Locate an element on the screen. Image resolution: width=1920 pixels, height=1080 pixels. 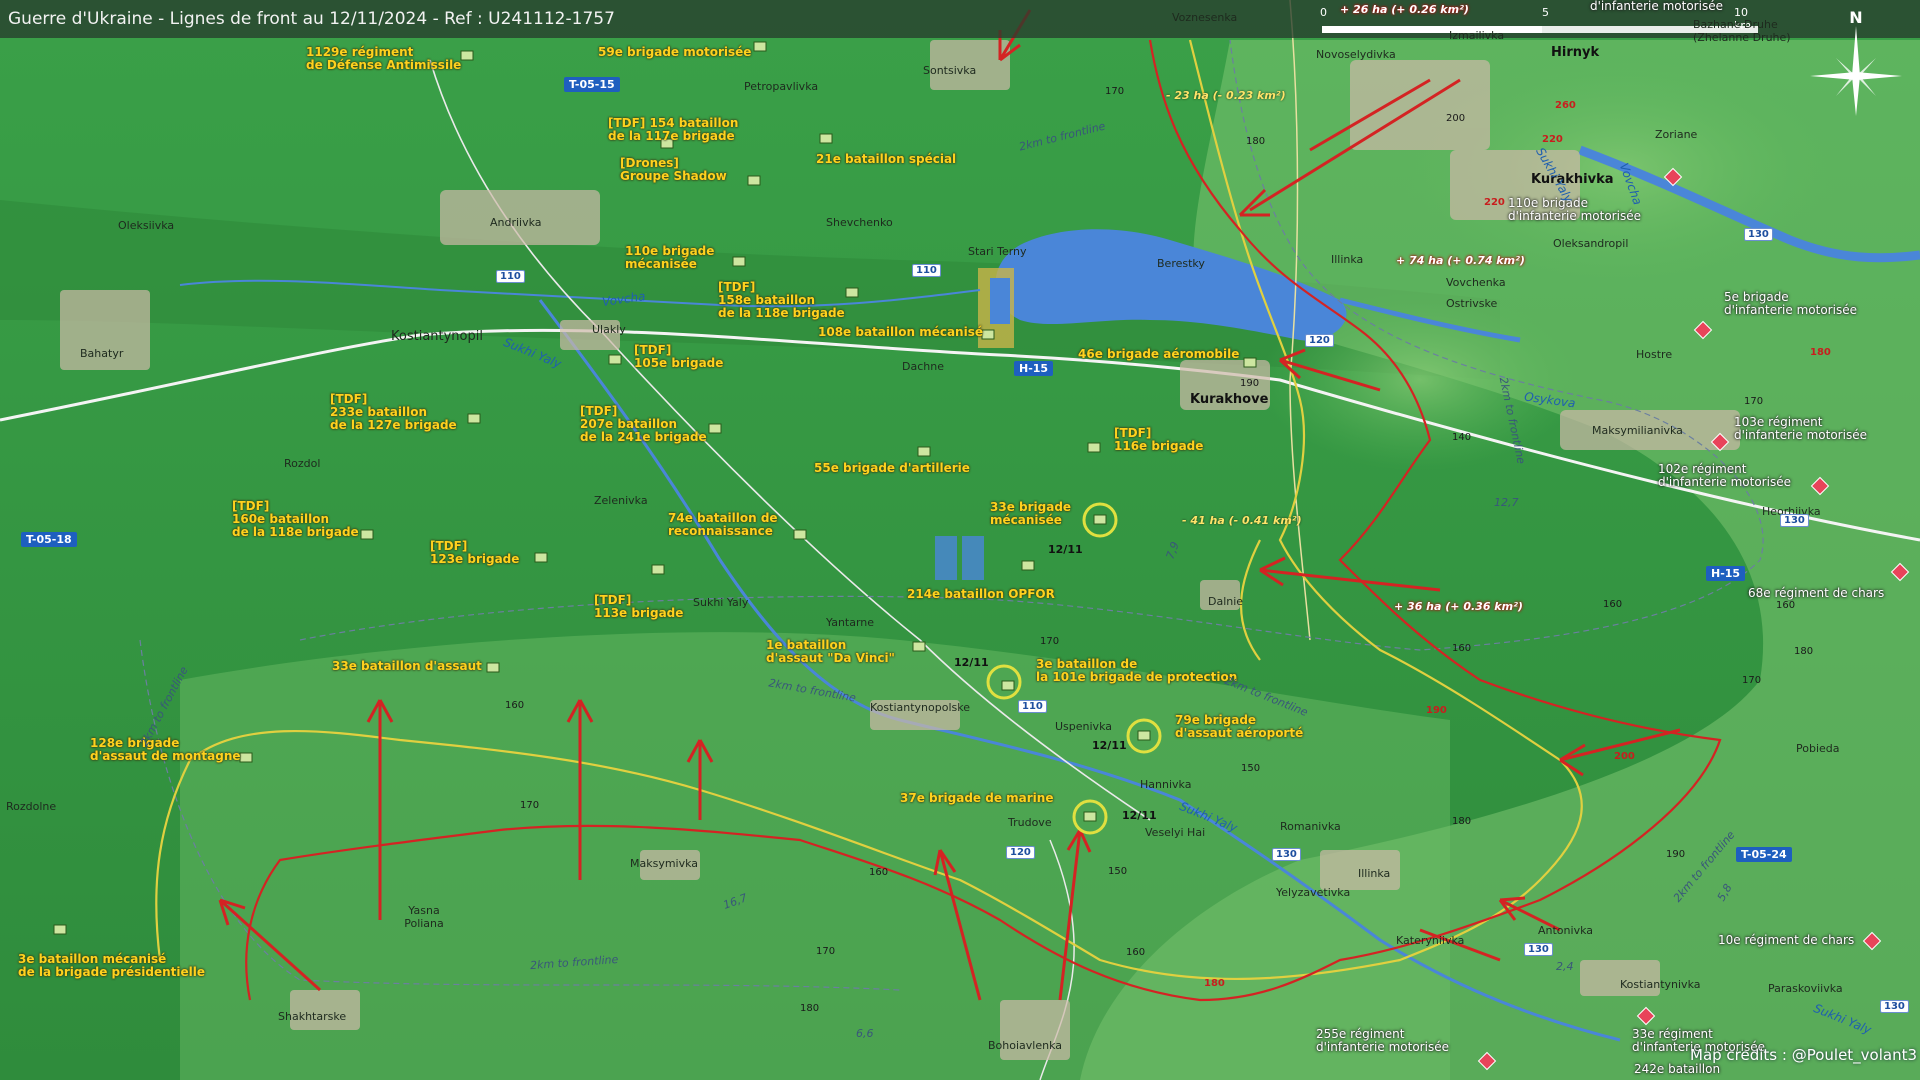
altitude-label: 140 is located at coordinates (1462, 437).